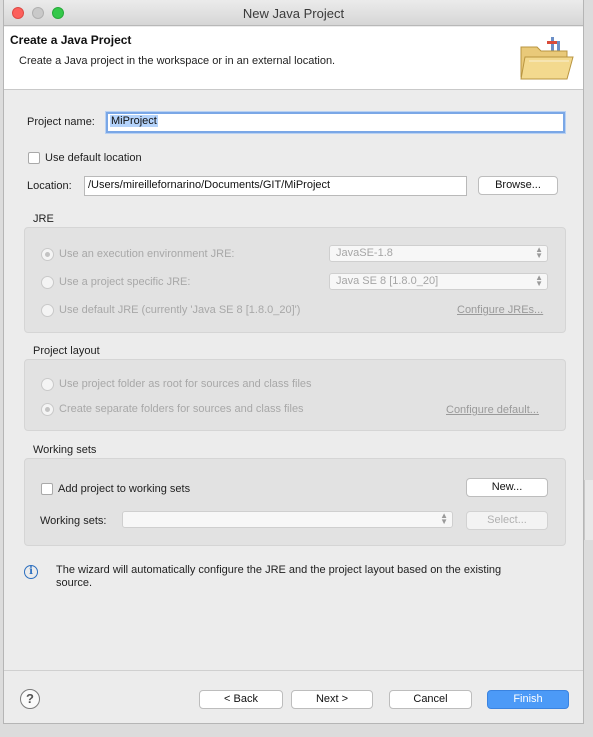 This screenshot has height=737, width=593. What do you see at coordinates (73, 521) in the screenshot?
I see `working-sets-label: Working sets:` at bounding box center [73, 521].